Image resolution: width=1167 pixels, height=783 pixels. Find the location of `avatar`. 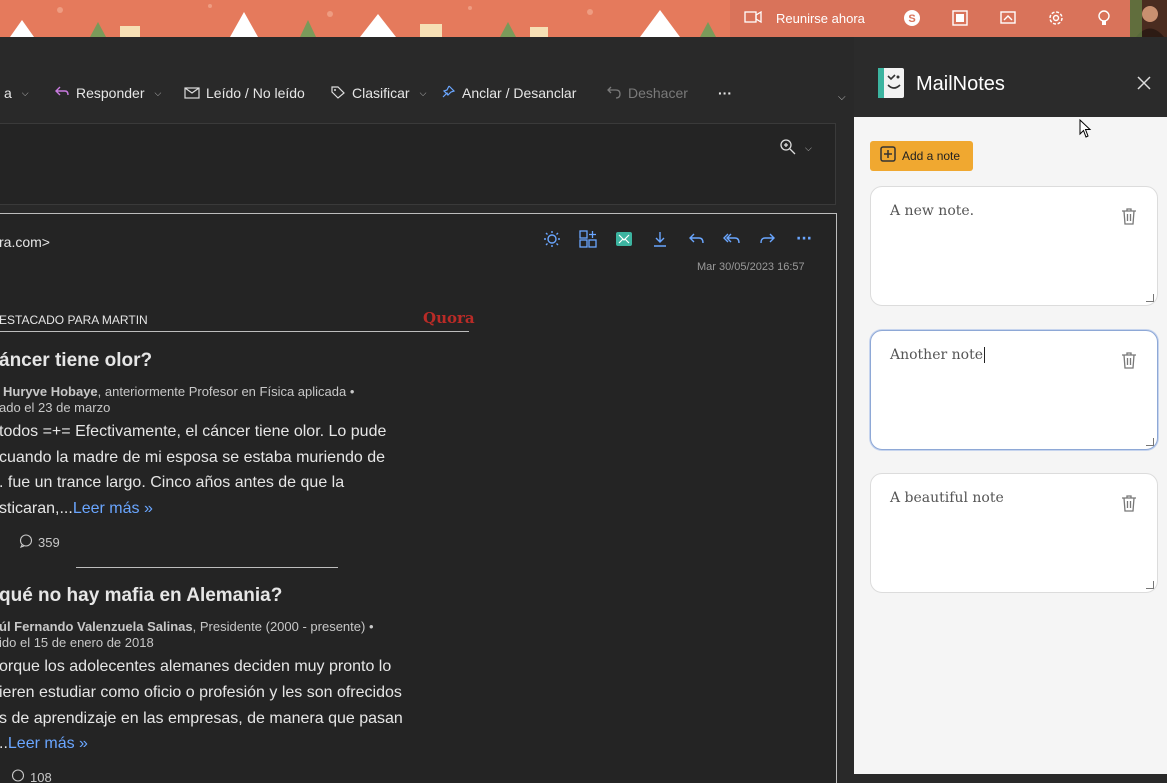

avatar is located at coordinates (1148, 18).